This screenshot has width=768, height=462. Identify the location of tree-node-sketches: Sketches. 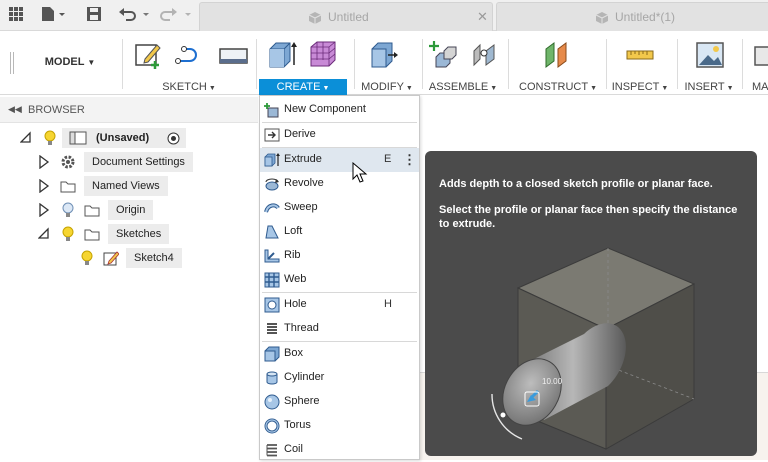
(129, 234).